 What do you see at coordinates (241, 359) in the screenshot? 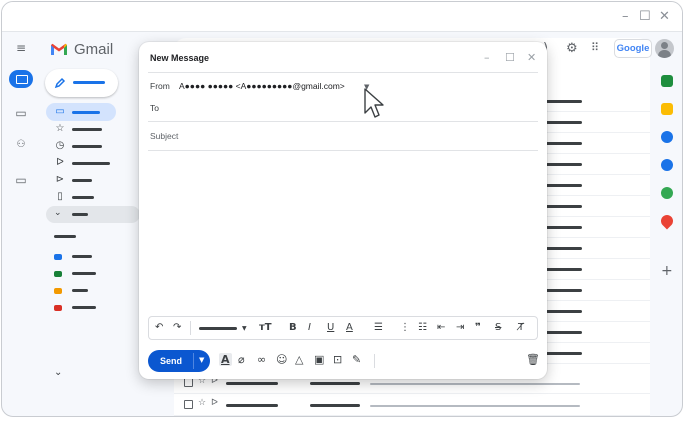
I see `attach-icon: ⌀` at bounding box center [241, 359].